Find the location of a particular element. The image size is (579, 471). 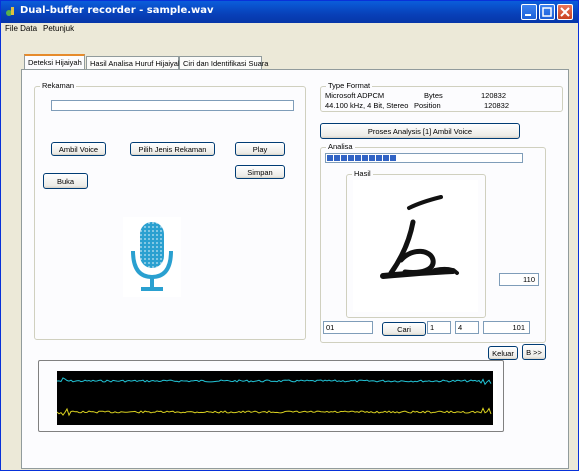

maximize-button is located at coordinates (547, 12).